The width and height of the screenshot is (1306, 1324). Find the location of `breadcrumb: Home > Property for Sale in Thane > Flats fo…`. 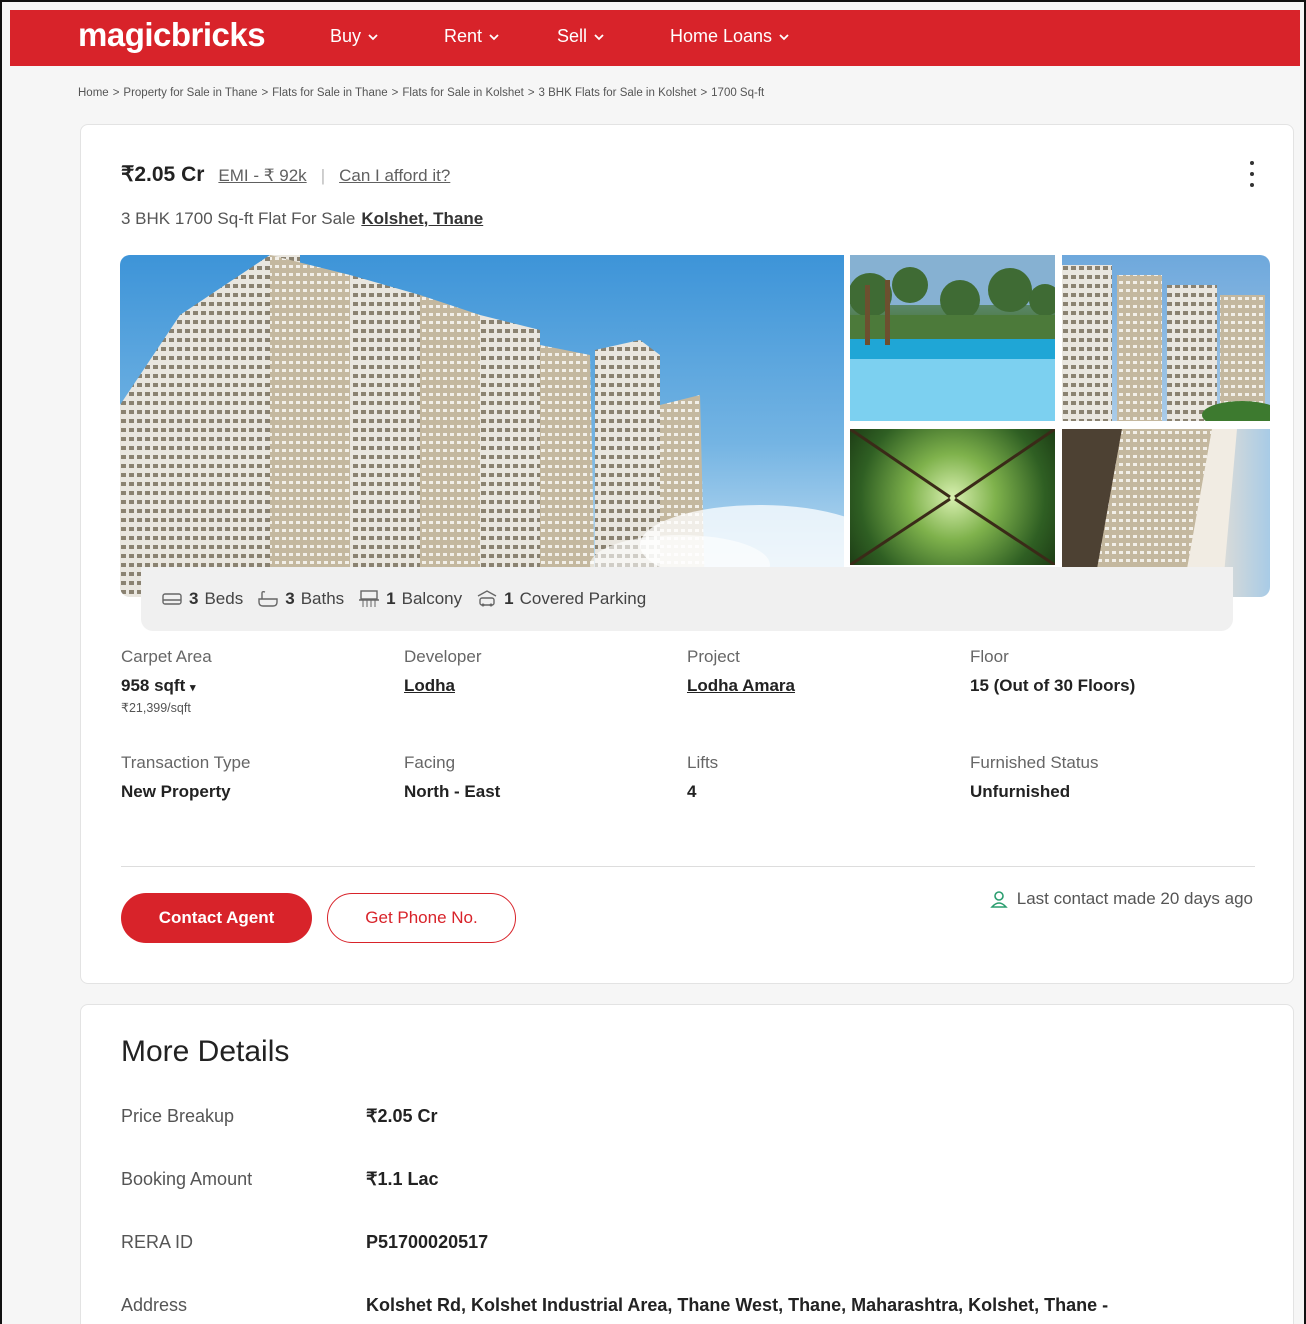

breadcrumb: Home > Property for Sale in Thane > Flats fo… is located at coordinates (421, 93).